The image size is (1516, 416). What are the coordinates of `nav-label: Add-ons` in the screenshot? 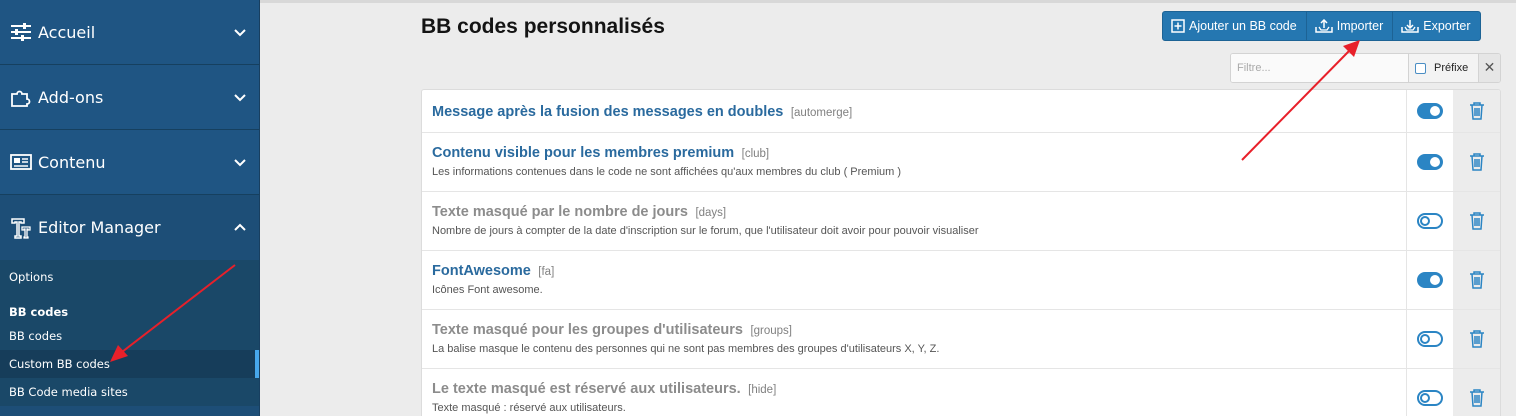 It's located at (71, 97).